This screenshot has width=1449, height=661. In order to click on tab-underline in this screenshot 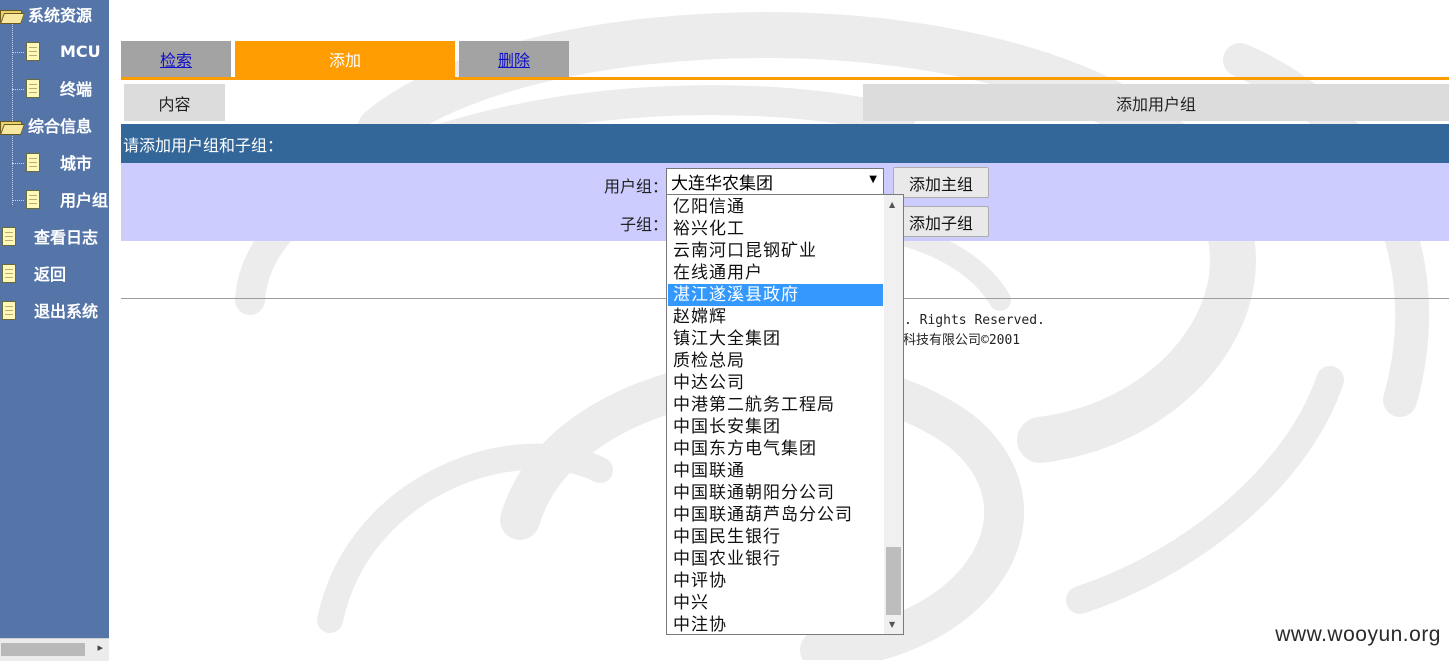, I will do `click(785, 78)`.